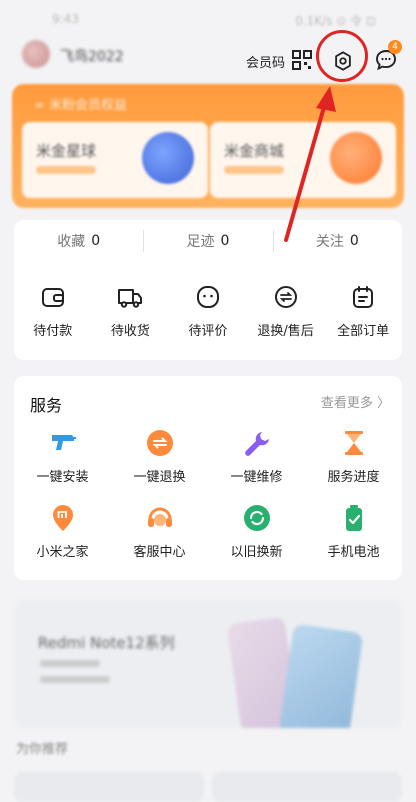 The image size is (416, 802). I want to click on planet-icon, so click(168, 158).